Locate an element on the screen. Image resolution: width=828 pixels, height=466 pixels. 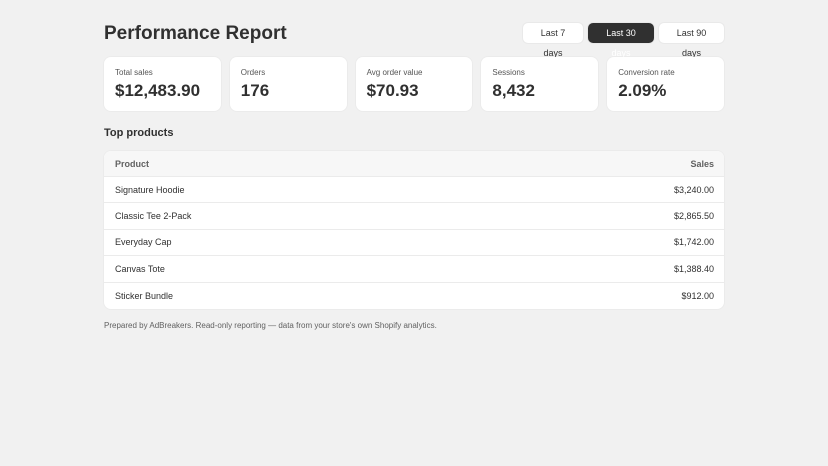
page-title: Performance Report is located at coordinates (195, 33).